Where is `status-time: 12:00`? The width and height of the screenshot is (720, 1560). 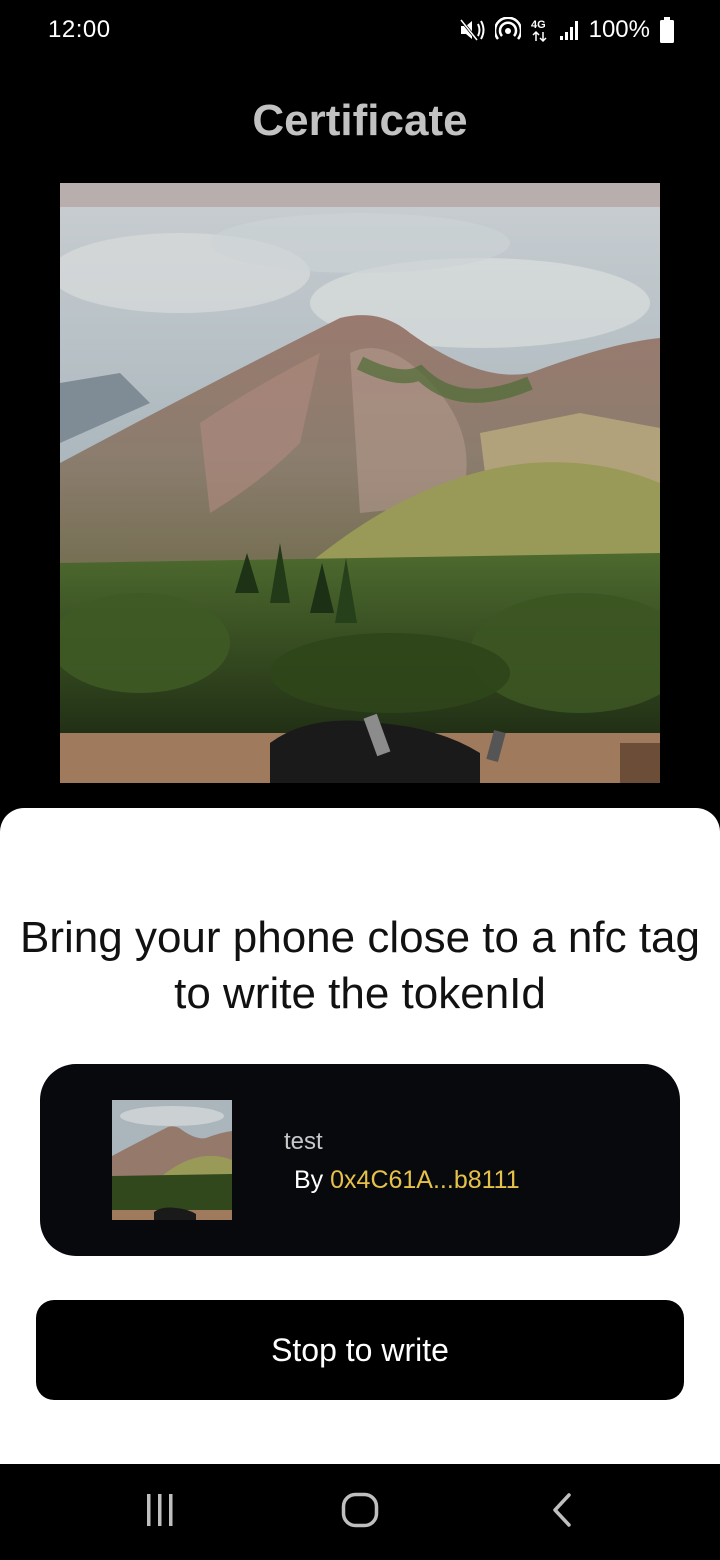 status-time: 12:00 is located at coordinates (79, 29).